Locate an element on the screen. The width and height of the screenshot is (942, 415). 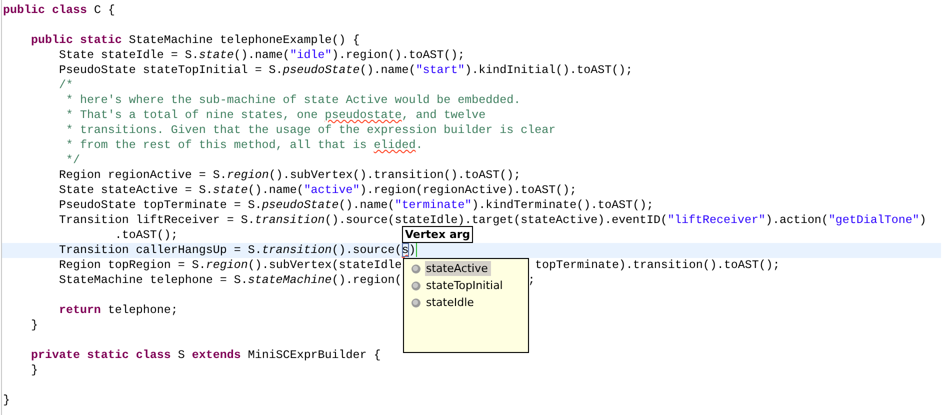
code-line: public class C { is located at coordinates (59, 10).